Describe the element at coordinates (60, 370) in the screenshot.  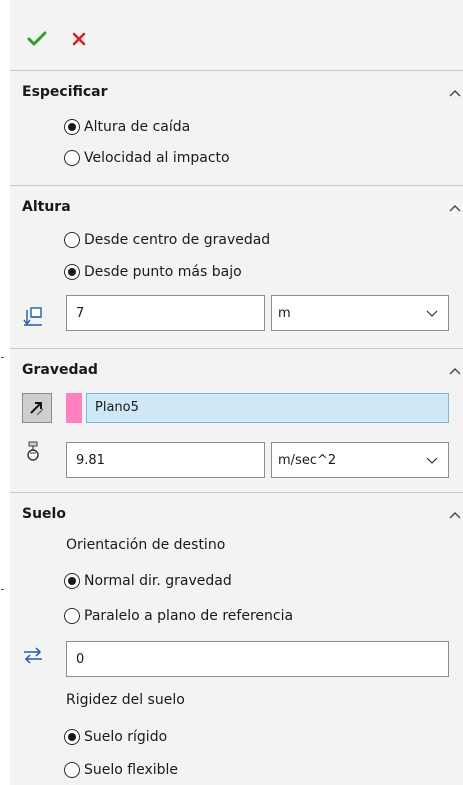
I see `section-title-gravedad: Gravedad` at that location.